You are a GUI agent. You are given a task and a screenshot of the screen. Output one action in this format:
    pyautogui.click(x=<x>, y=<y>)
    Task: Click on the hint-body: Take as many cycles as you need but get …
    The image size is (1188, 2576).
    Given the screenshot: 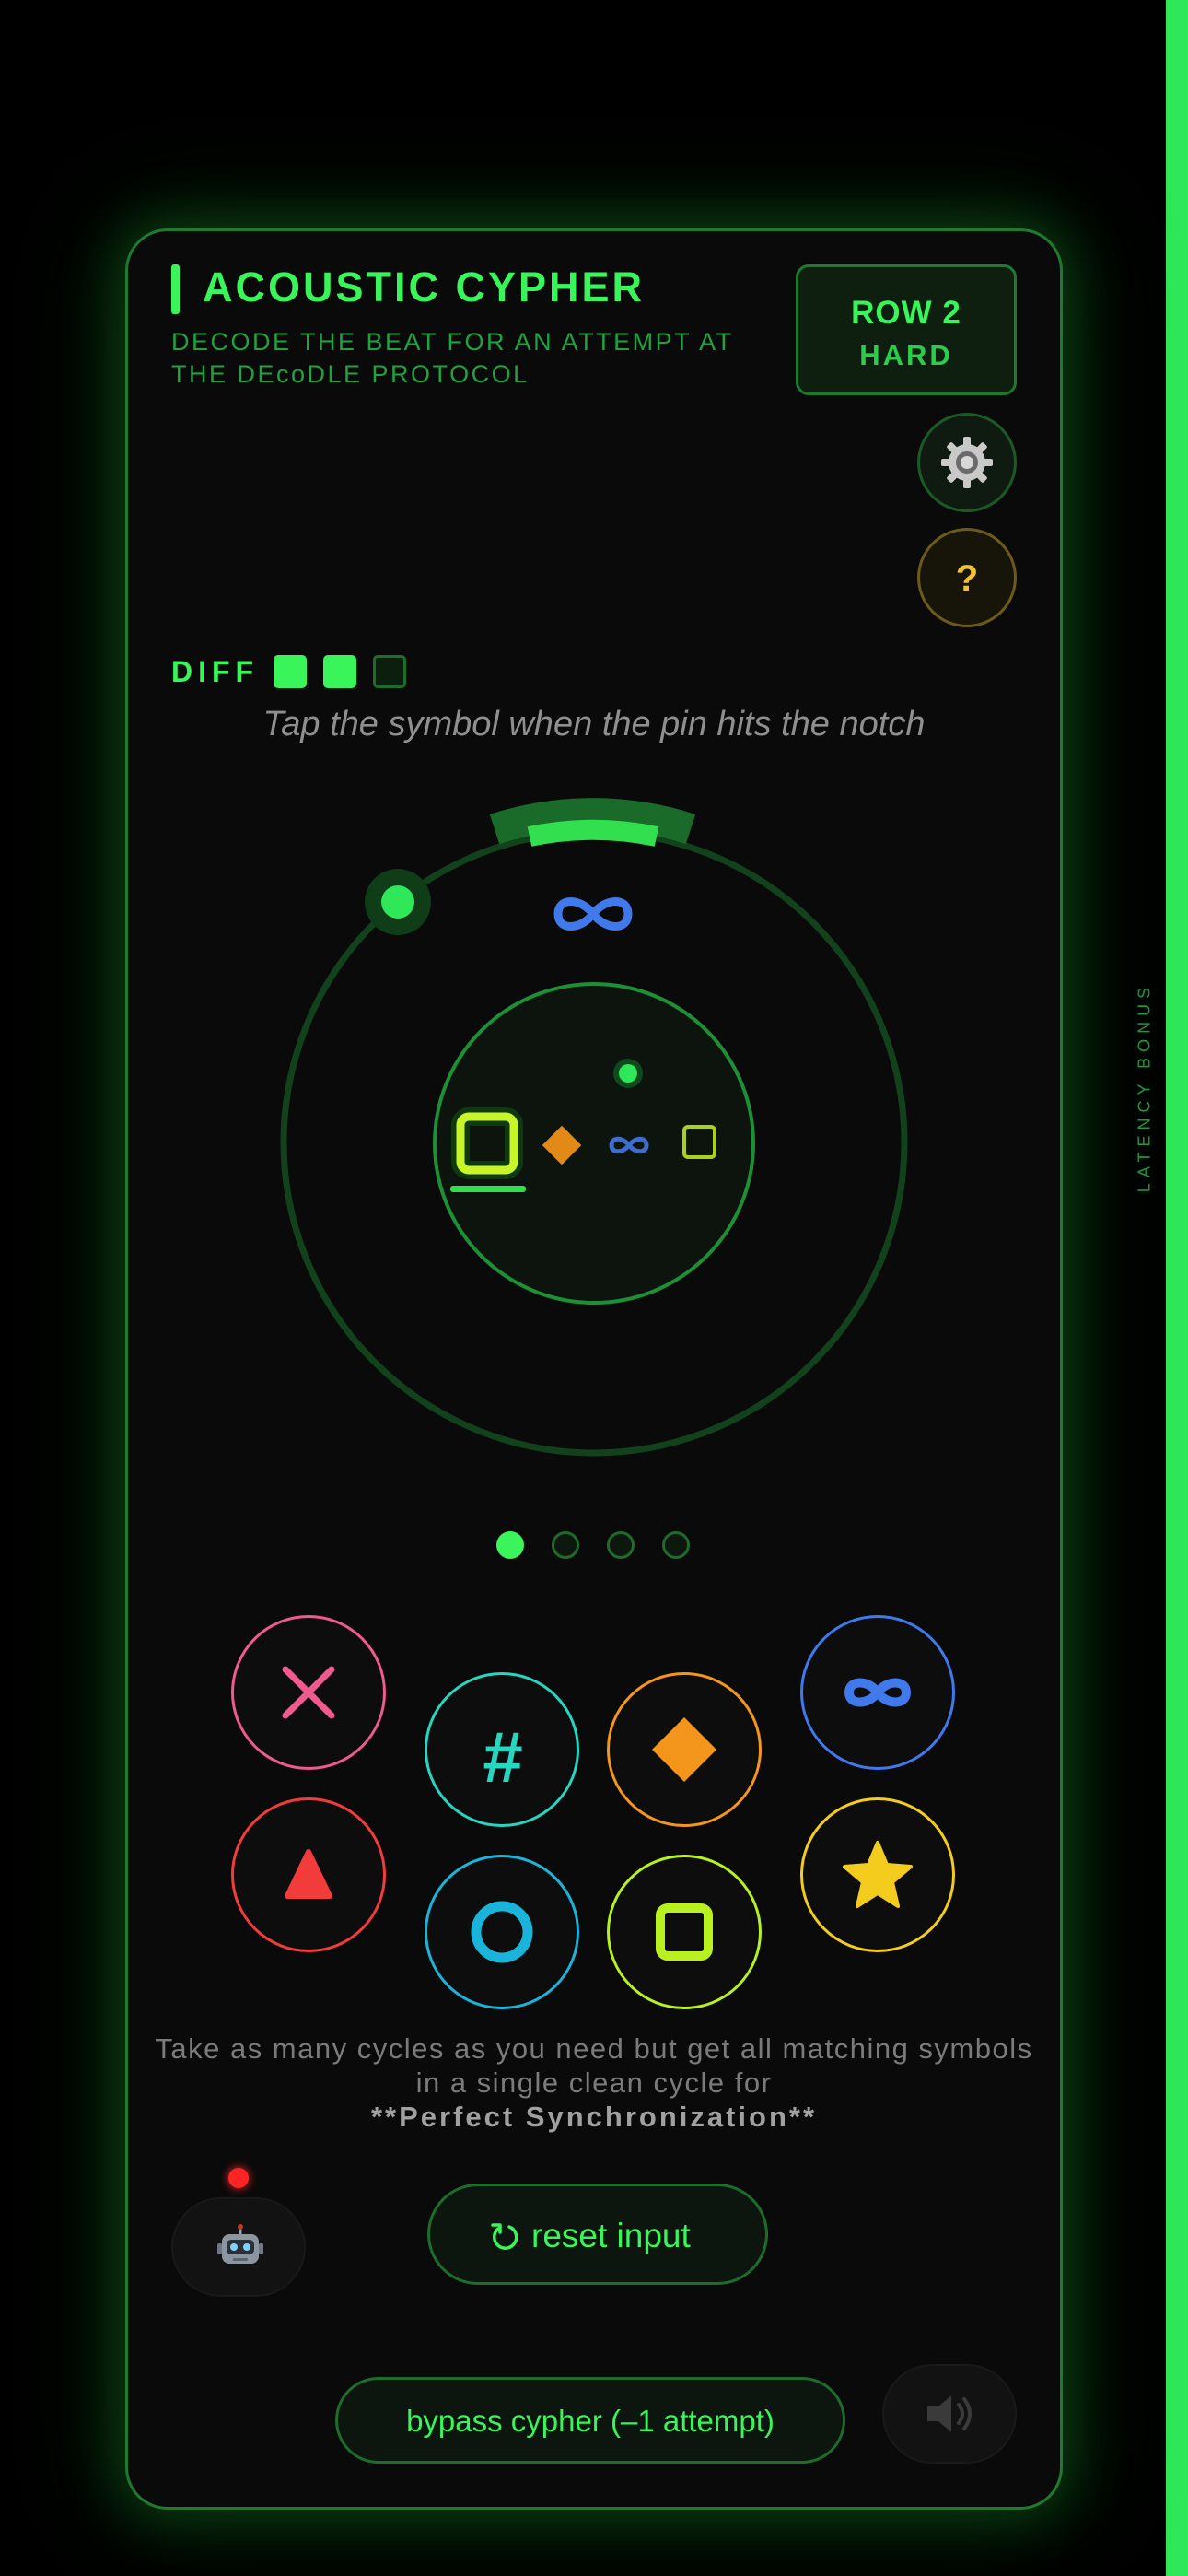 What is the action you would take?
    pyautogui.click(x=594, y=2065)
    